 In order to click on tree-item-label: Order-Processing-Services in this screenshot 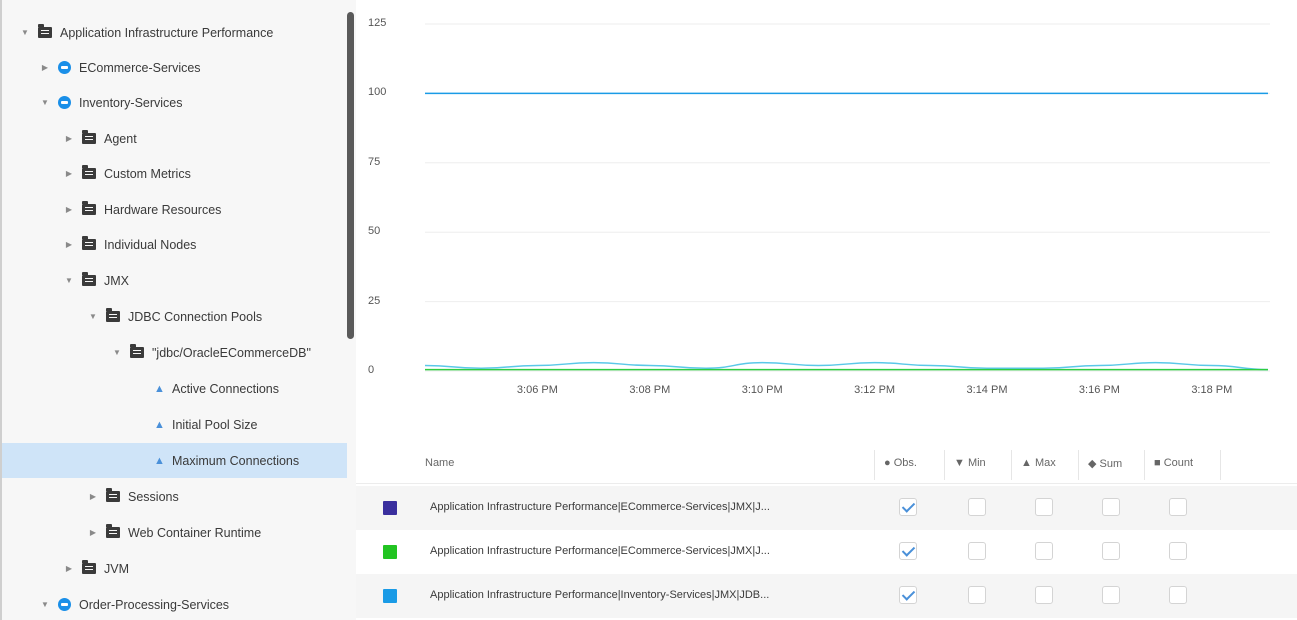, I will do `click(154, 604)`.